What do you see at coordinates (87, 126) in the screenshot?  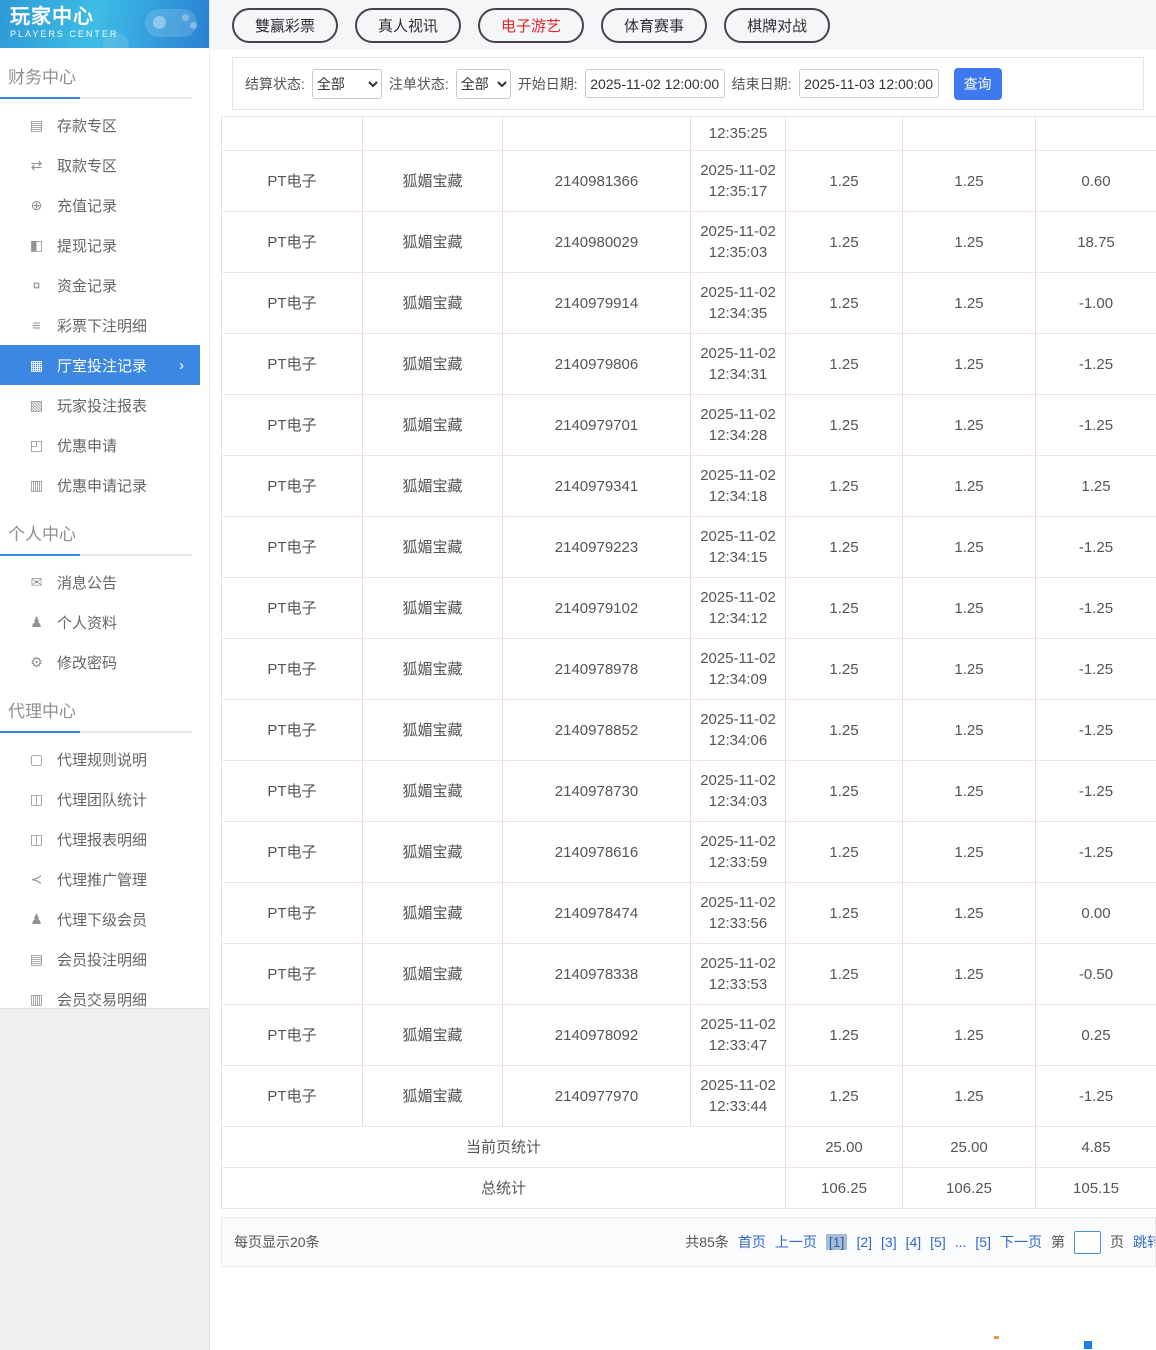 I see `sidebar-item-label: 存款专区` at bounding box center [87, 126].